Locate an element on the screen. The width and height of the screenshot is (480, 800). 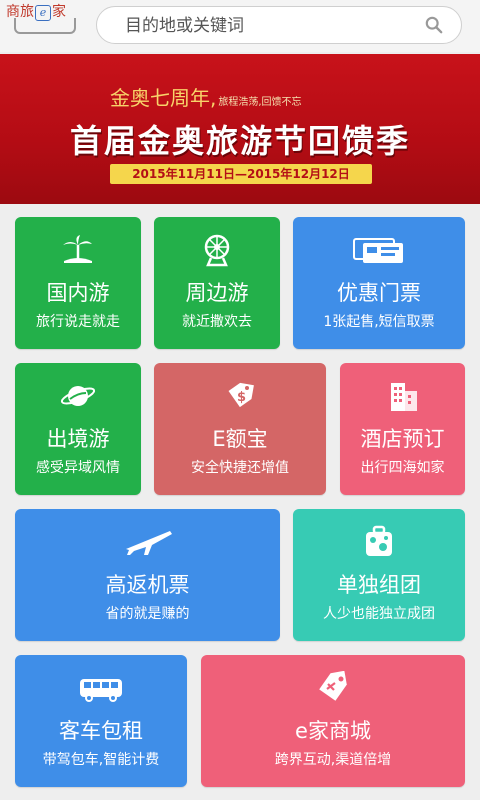
airplane-icon is located at coordinates (148, 543).